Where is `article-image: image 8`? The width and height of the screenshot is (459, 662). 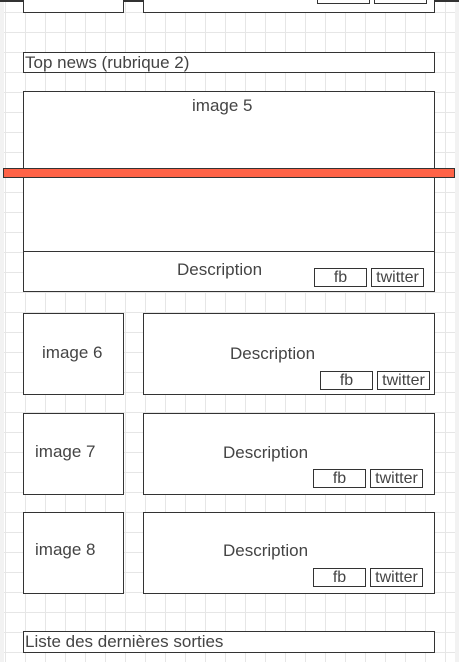 article-image: image 8 is located at coordinates (73, 553).